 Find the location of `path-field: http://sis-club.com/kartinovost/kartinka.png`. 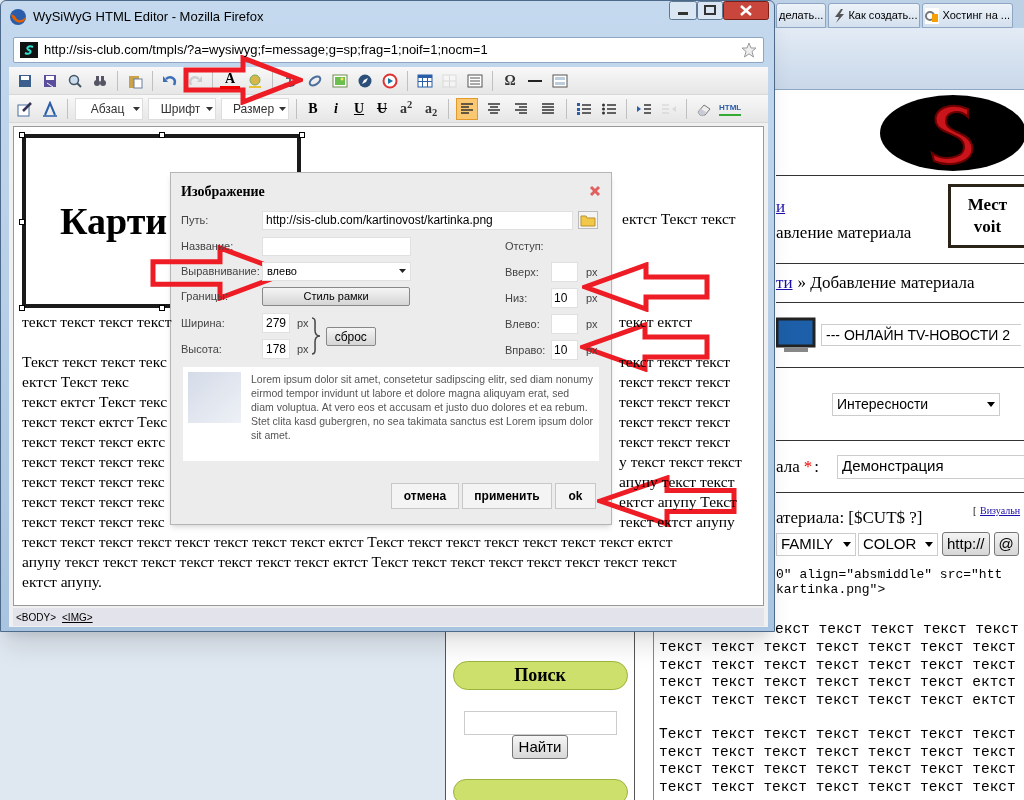

path-field: http://sis-club.com/kartinovost/kartinka.png is located at coordinates (417, 220).